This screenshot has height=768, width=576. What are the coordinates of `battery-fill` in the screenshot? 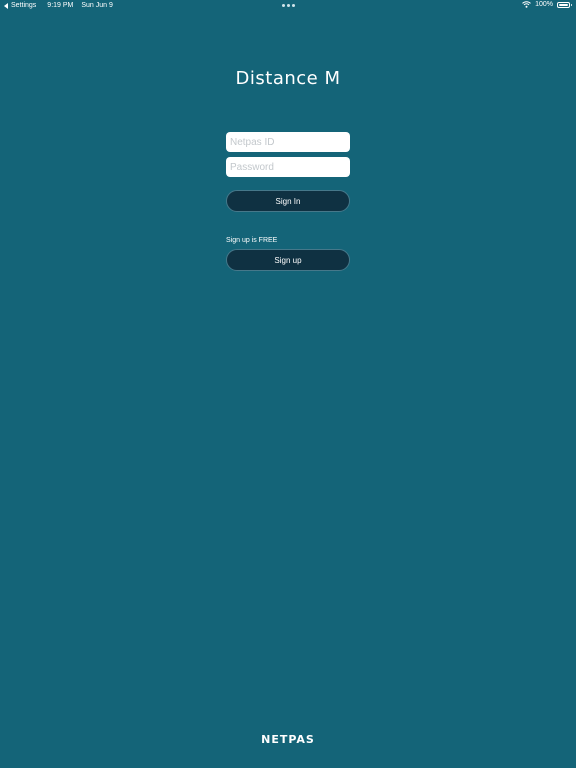 It's located at (563, 4).